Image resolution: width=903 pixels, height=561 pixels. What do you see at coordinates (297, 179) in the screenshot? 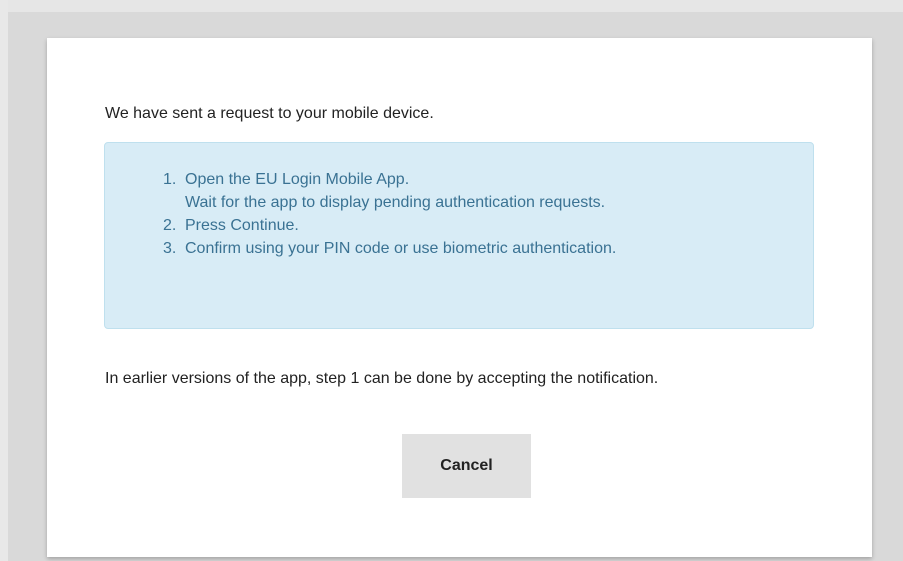
I see `step-1-line-1: Open the EU Login Mobile App.` at bounding box center [297, 179].